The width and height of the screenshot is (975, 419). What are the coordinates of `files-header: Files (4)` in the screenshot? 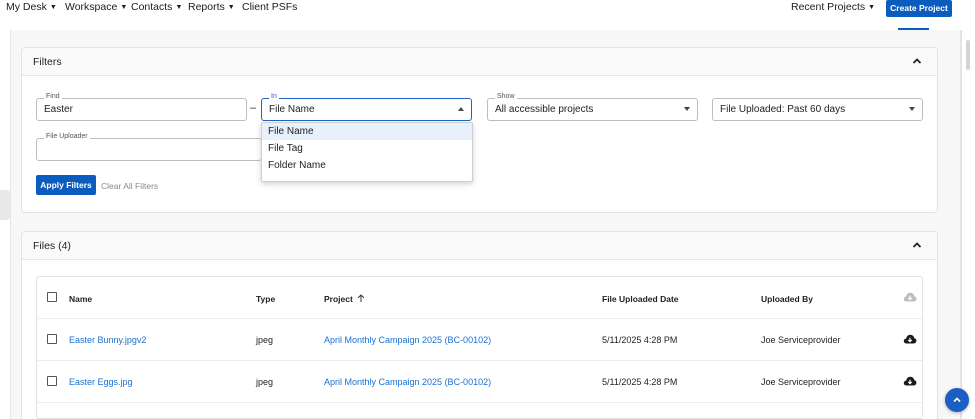 It's located at (479, 246).